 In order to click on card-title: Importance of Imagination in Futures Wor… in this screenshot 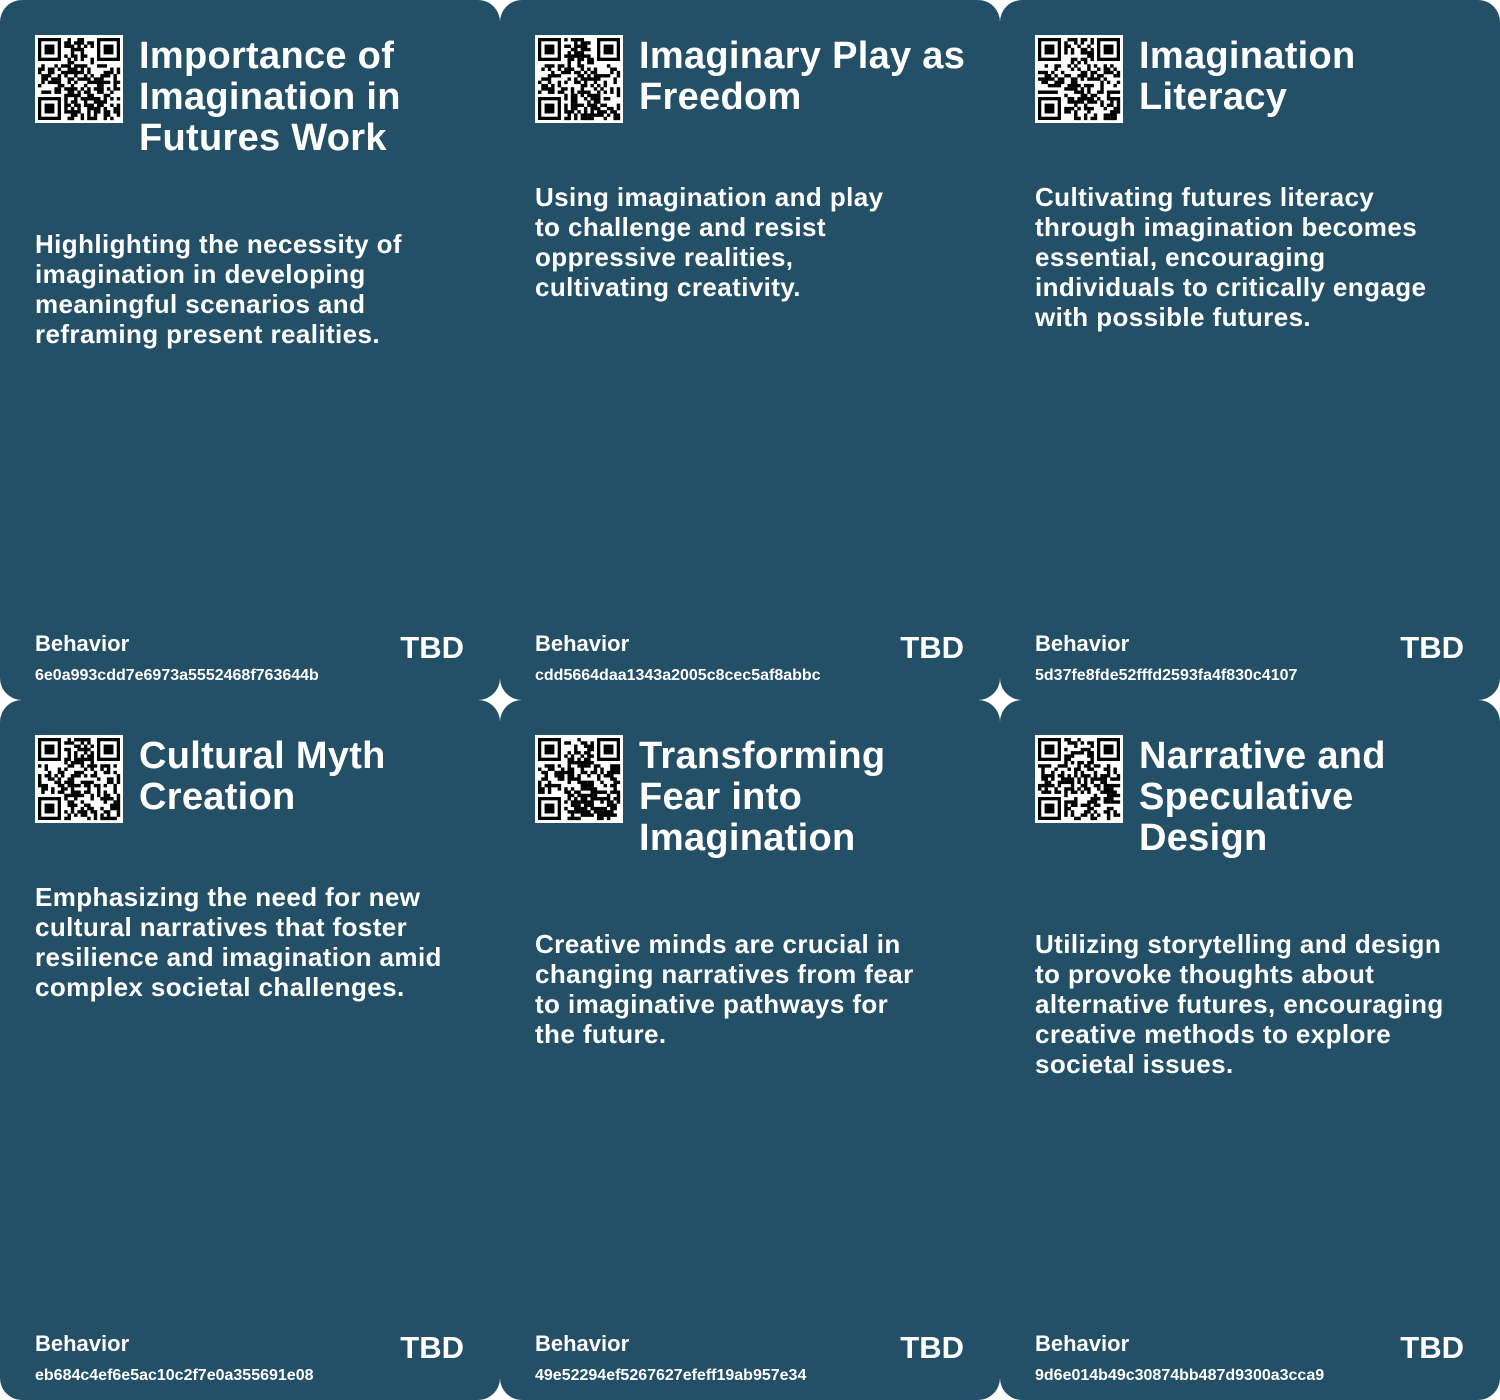, I will do `click(270, 97)`.